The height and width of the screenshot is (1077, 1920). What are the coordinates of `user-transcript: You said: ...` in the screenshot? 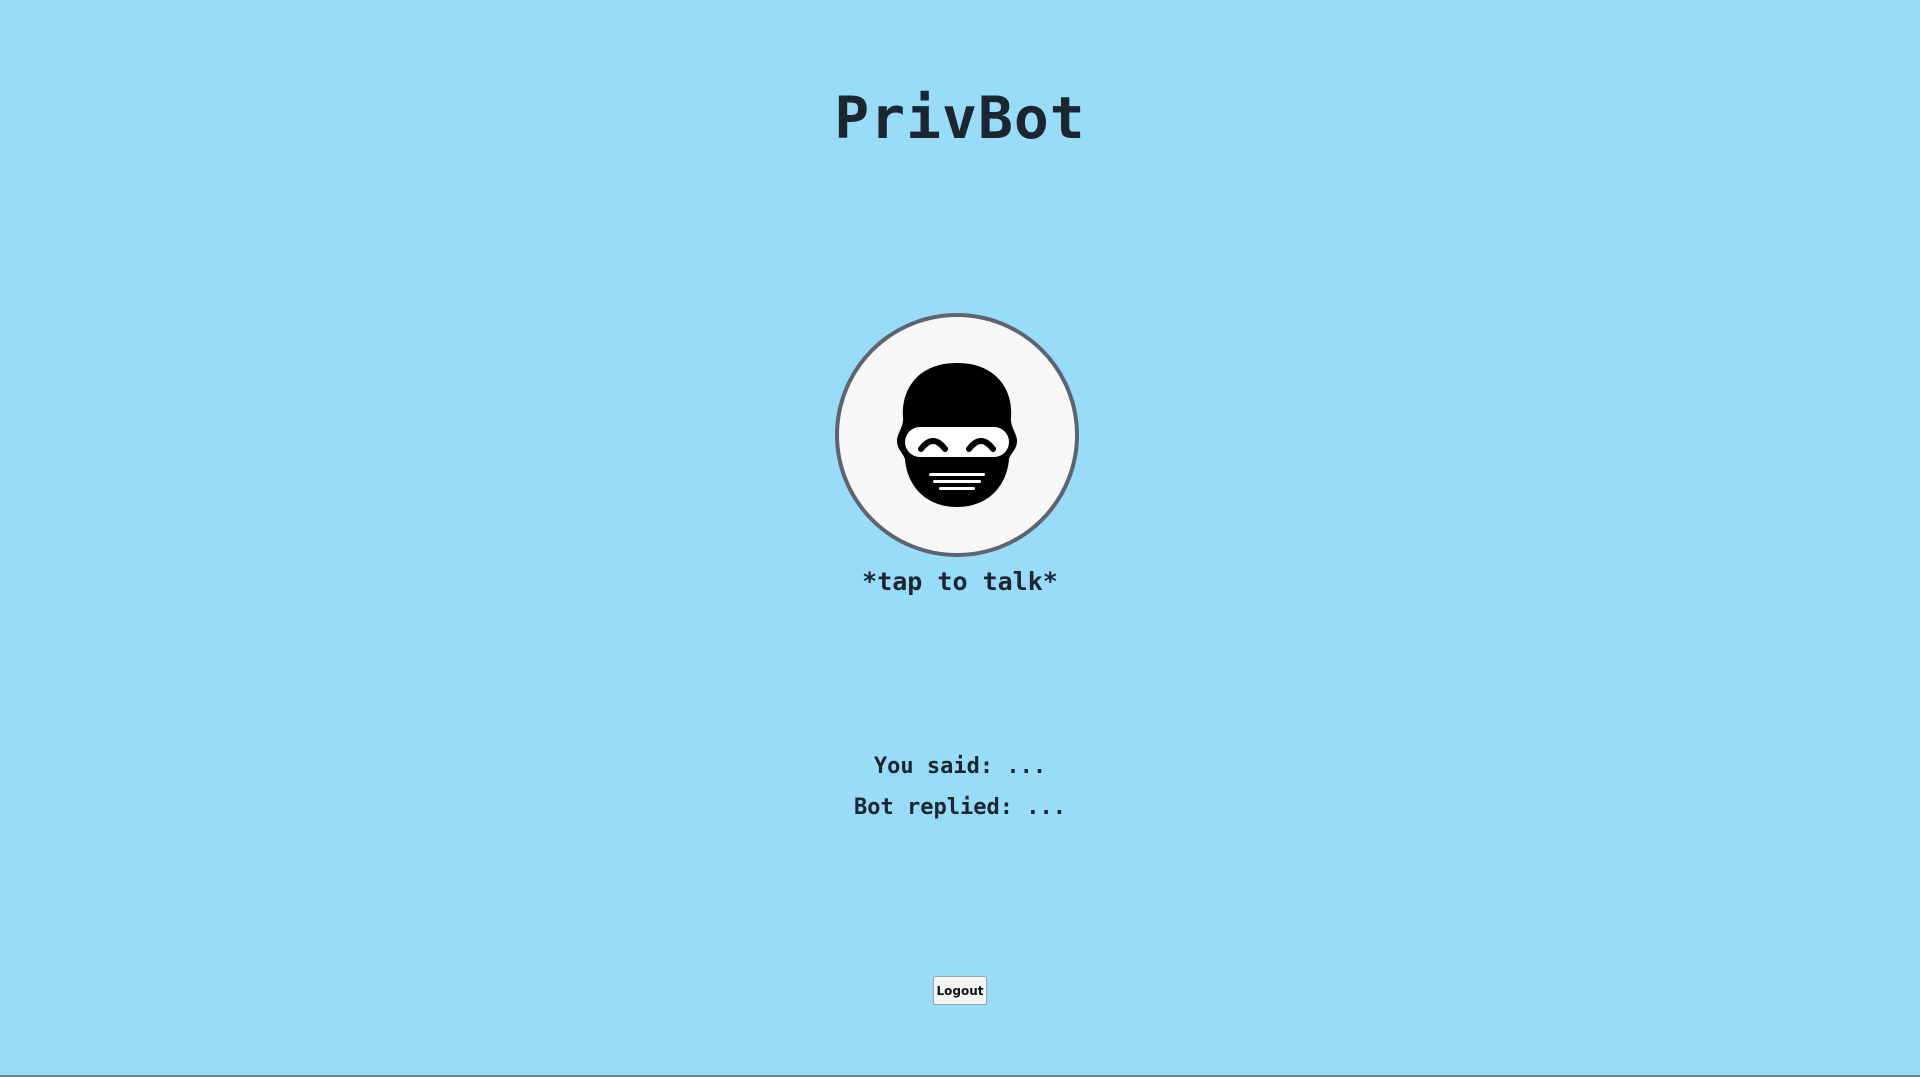 It's located at (960, 766).